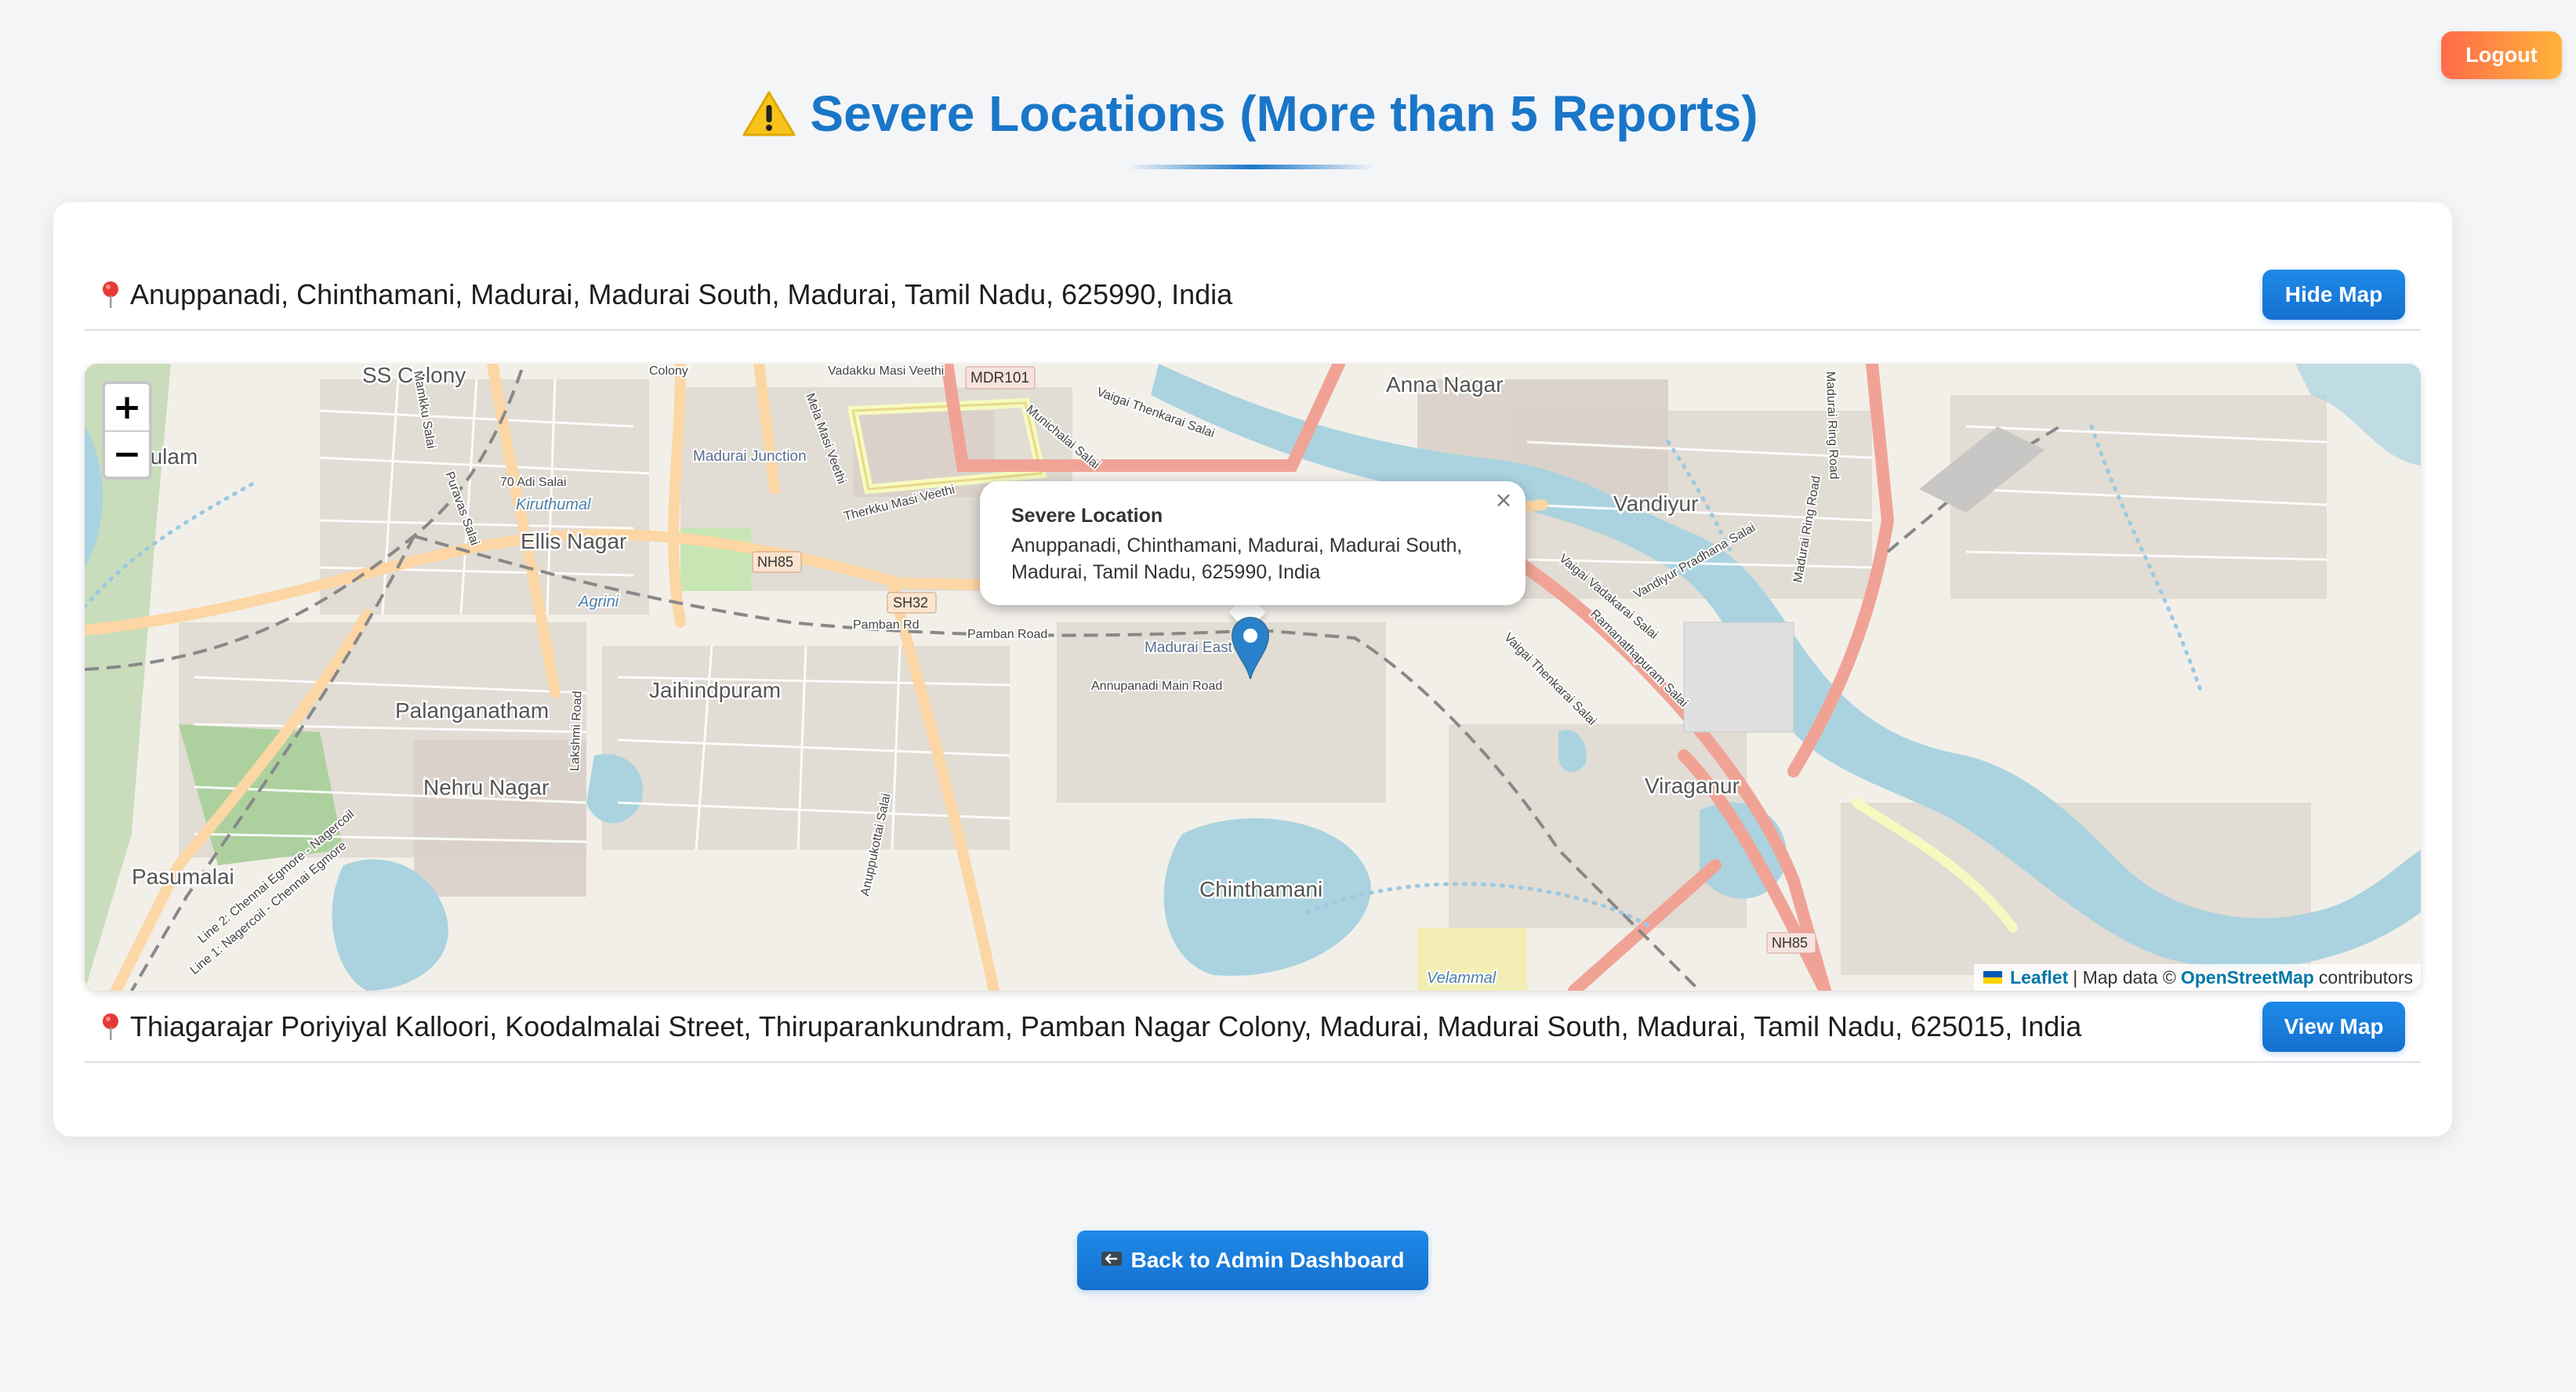 Image resolution: width=2576 pixels, height=1392 pixels. What do you see at coordinates (669, 371) in the screenshot?
I see `label-colony: Colony` at bounding box center [669, 371].